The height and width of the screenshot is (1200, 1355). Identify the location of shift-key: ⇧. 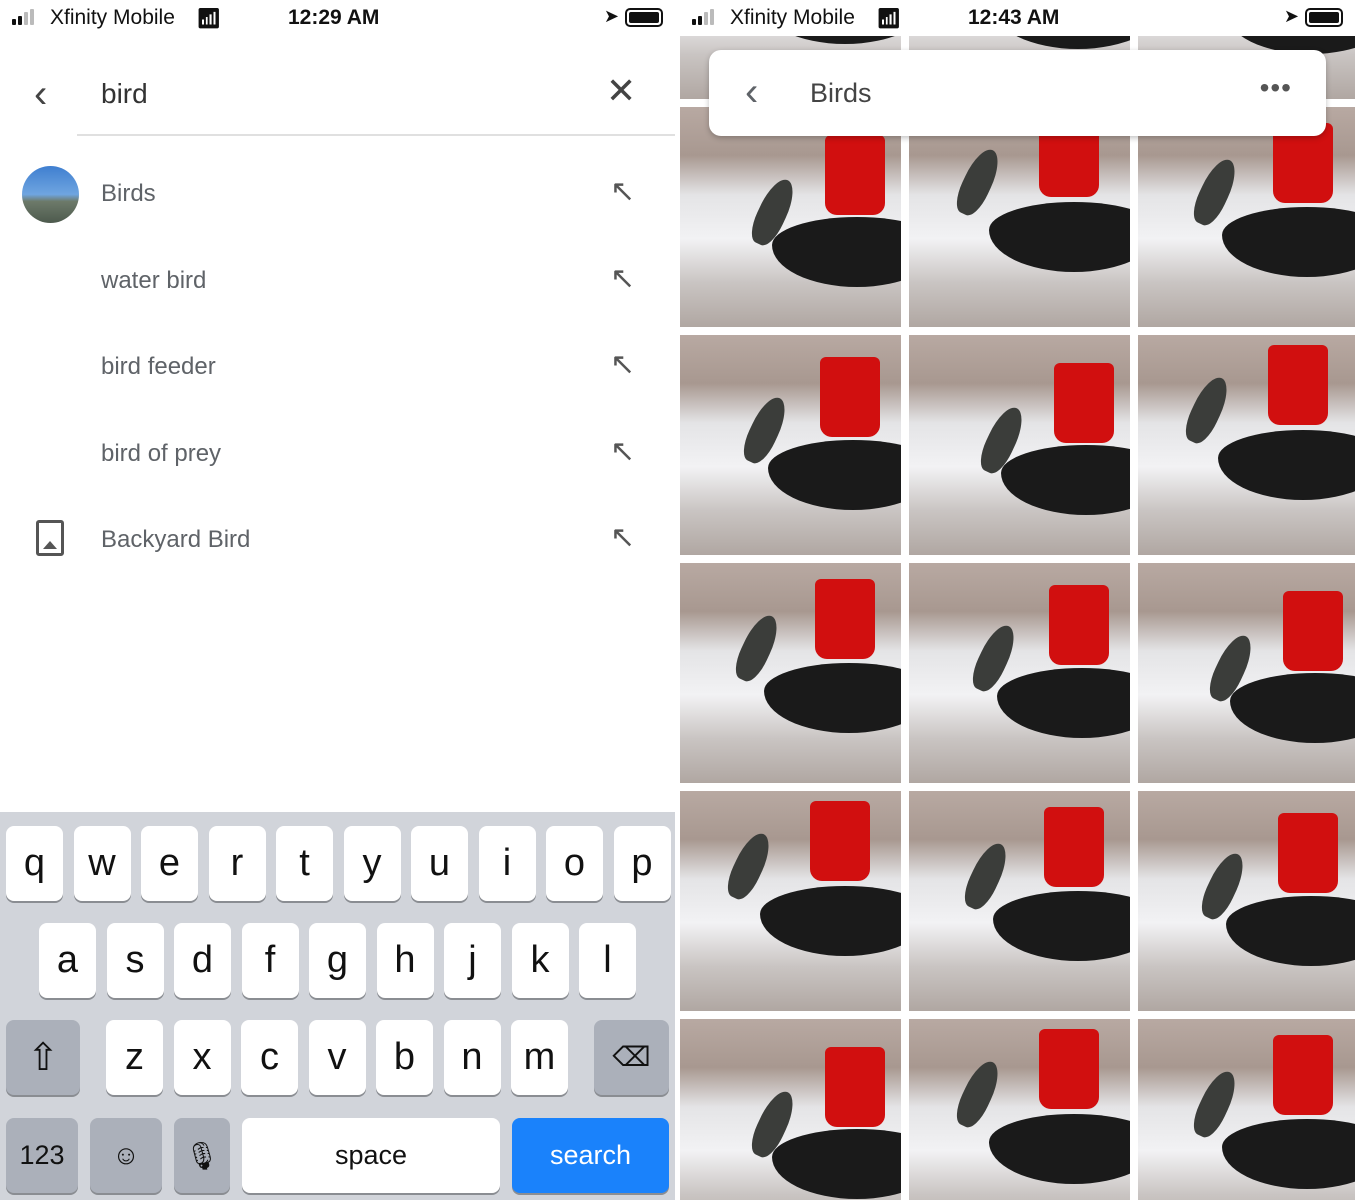
(43, 1057).